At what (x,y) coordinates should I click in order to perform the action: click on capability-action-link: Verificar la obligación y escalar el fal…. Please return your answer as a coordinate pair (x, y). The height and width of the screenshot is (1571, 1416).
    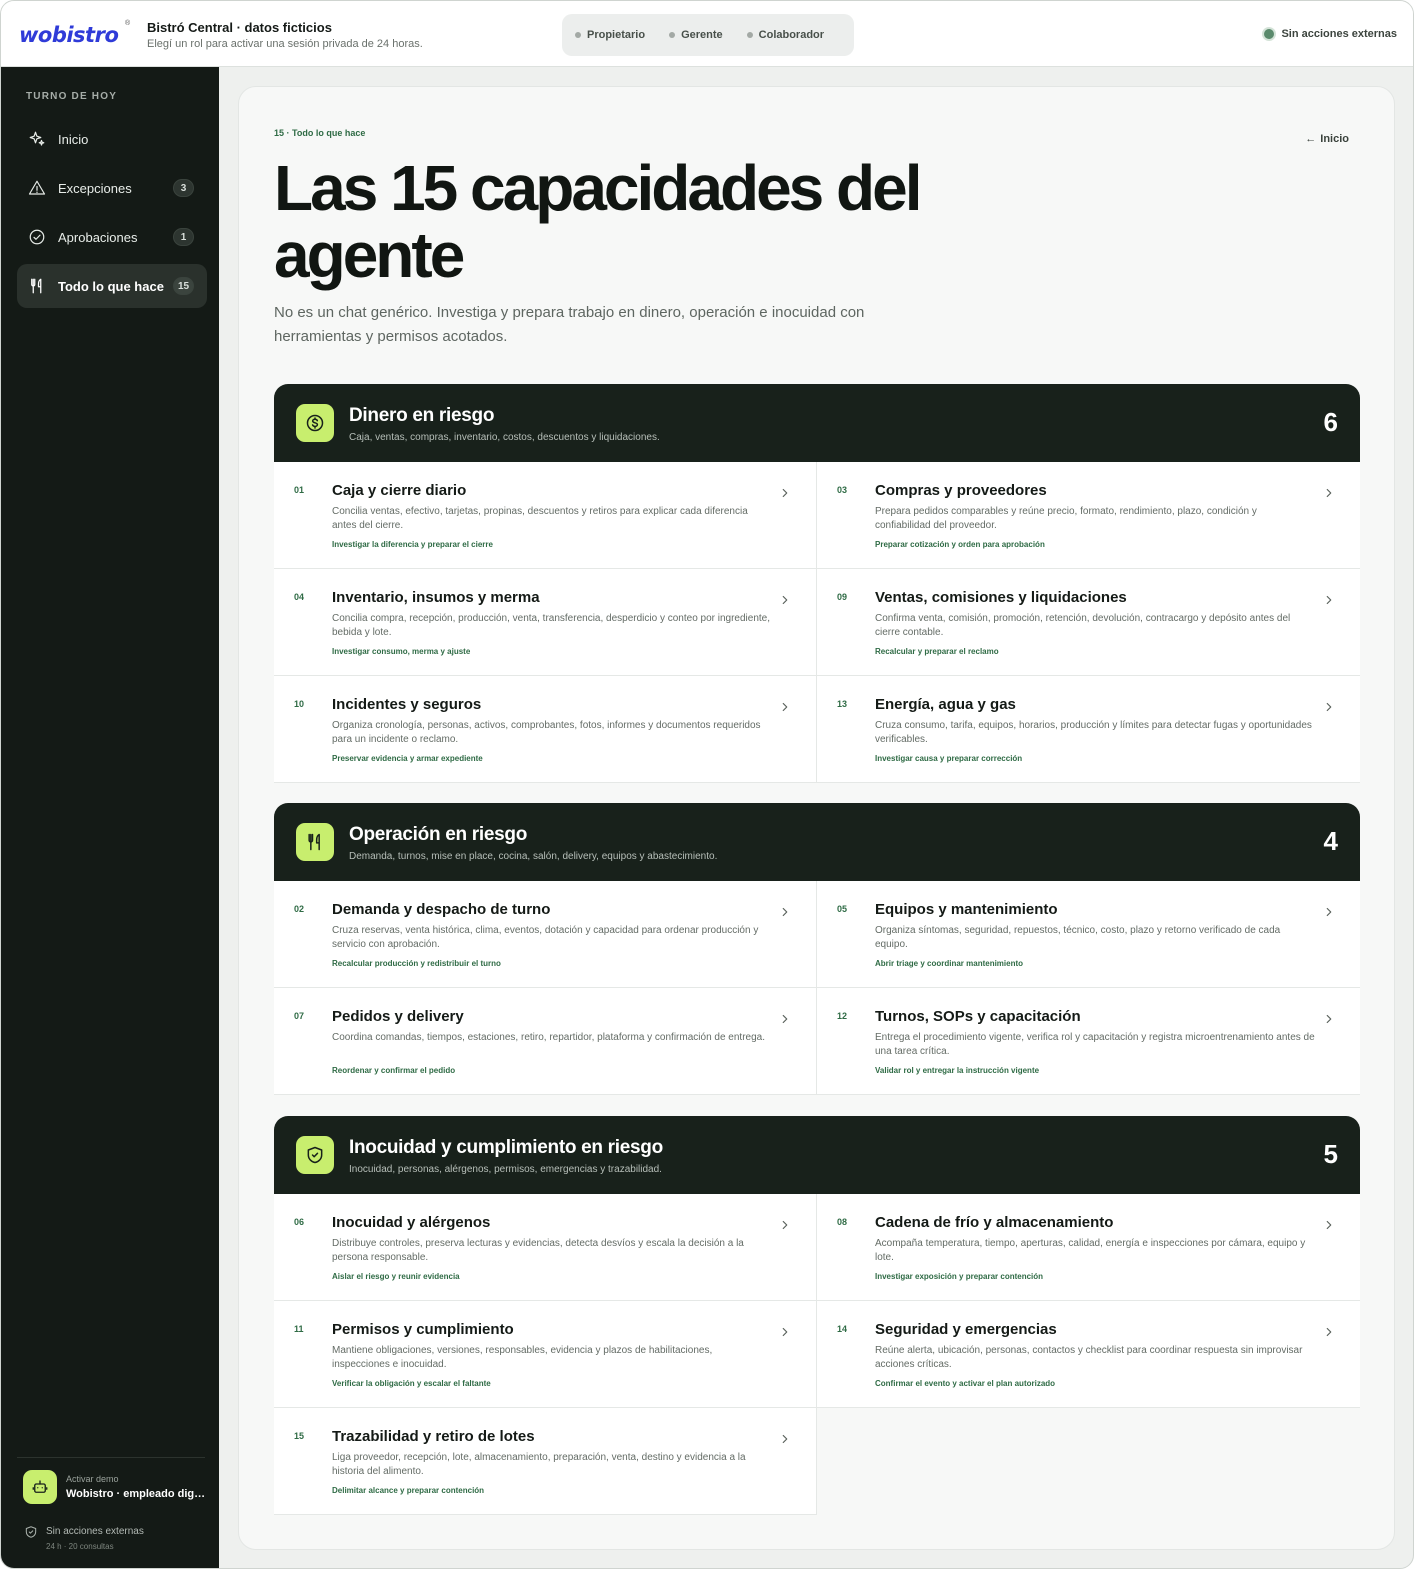
    Looking at the image, I should click on (411, 1383).